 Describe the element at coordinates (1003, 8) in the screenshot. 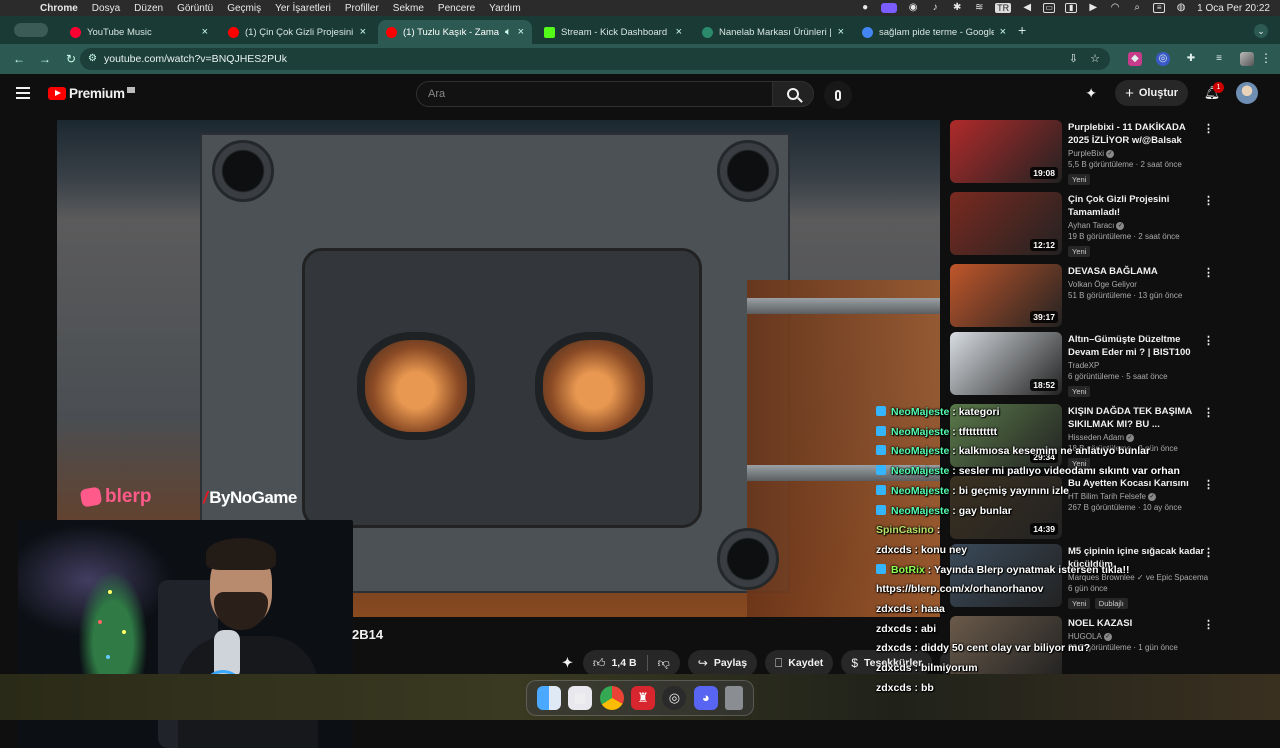

I see `keyboard-layout: TR` at that location.